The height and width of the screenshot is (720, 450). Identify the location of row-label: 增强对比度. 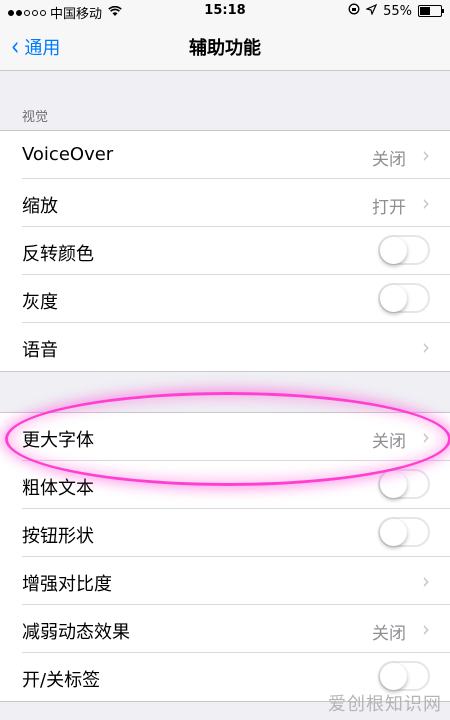
(67, 584).